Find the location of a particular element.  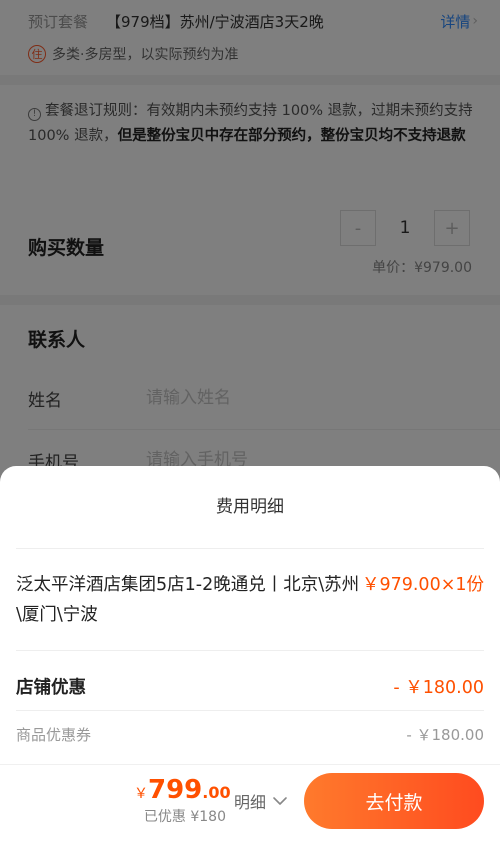

shop-discount-label: 店铺优惠 is located at coordinates (51, 688).